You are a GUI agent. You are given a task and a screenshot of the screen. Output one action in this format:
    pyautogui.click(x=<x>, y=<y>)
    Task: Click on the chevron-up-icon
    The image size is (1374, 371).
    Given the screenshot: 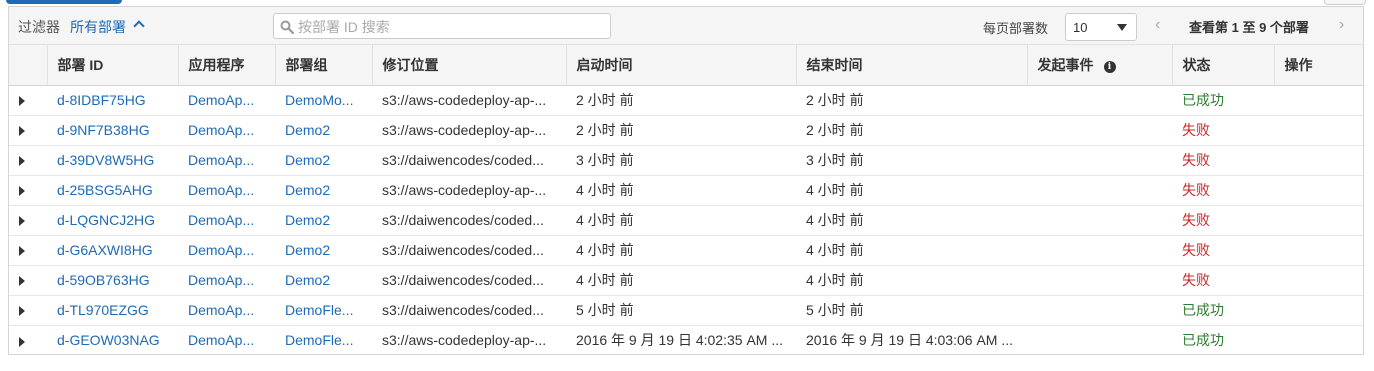 What is the action you would take?
    pyautogui.click(x=139, y=26)
    